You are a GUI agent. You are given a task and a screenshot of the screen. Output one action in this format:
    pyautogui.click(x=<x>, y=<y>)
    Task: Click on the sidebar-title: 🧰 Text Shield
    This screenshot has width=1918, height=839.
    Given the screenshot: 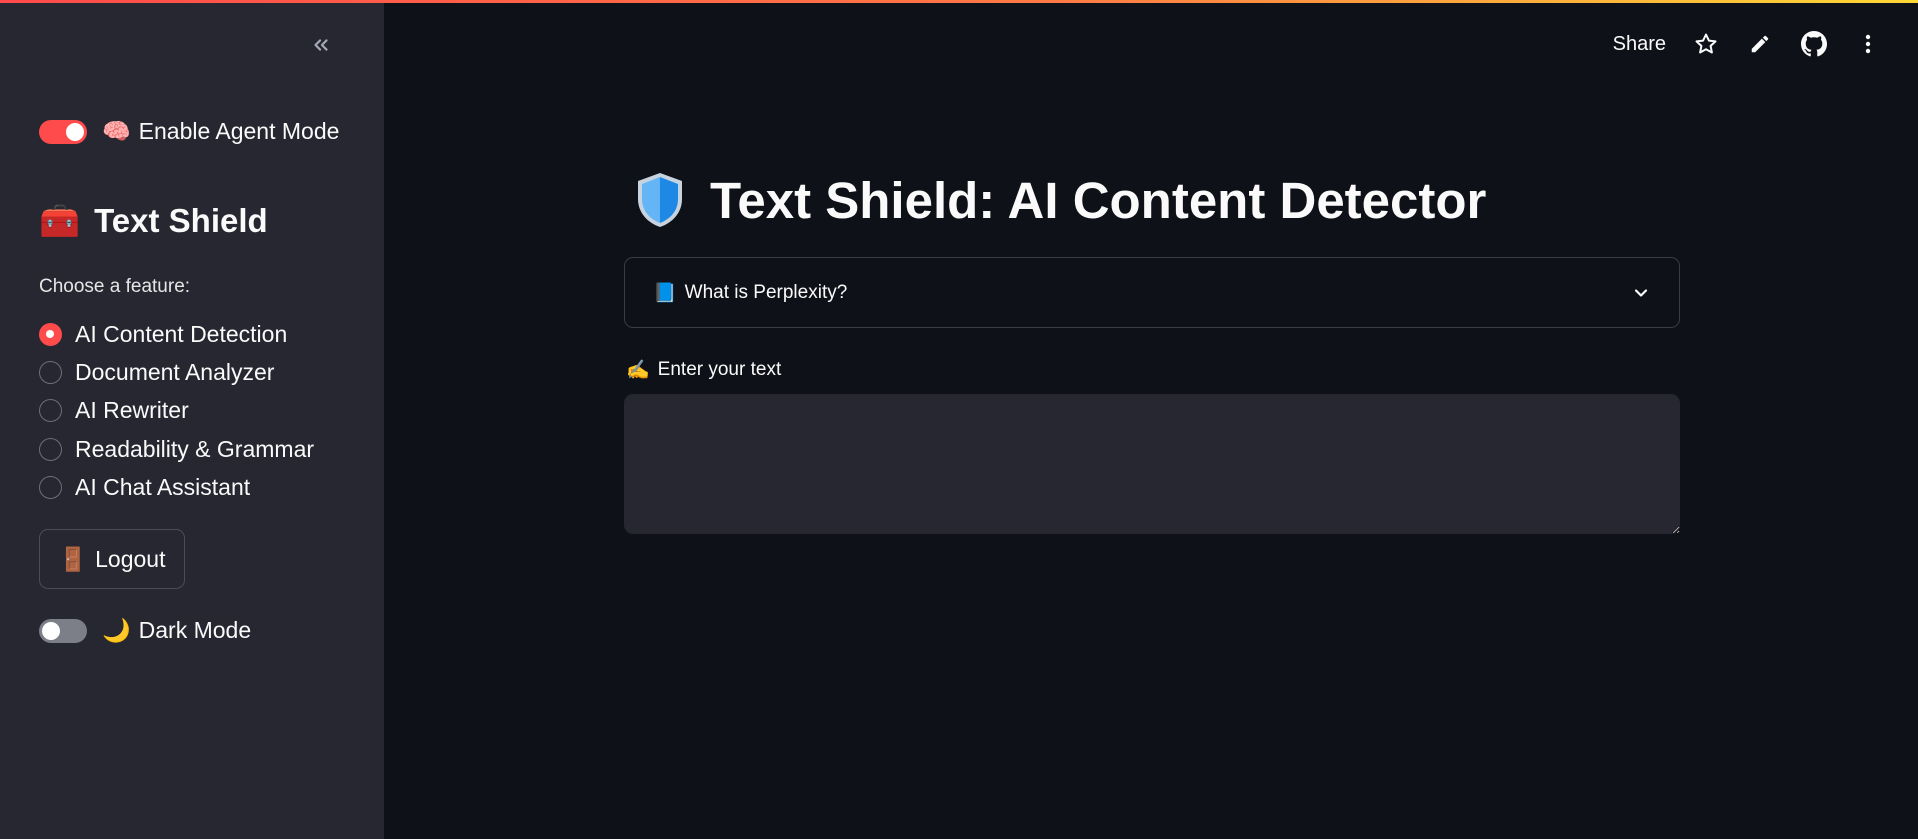 What is the action you would take?
    pyautogui.click(x=153, y=221)
    